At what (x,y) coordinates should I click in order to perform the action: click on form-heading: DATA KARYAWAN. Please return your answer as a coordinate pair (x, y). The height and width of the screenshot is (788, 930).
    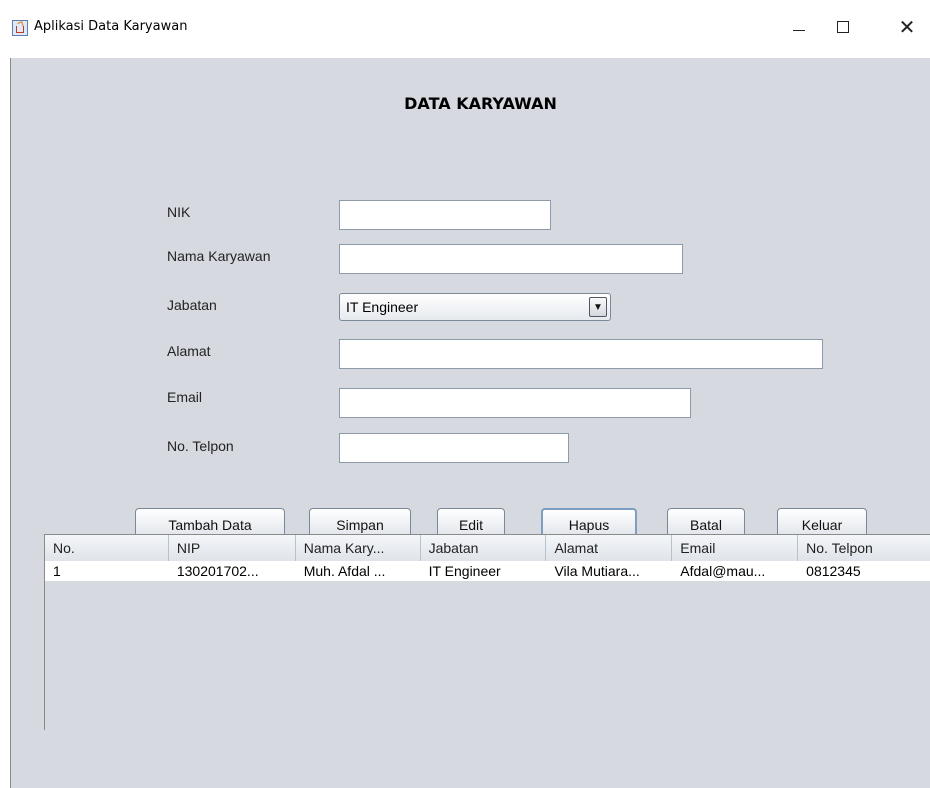
    Looking at the image, I should click on (480, 103).